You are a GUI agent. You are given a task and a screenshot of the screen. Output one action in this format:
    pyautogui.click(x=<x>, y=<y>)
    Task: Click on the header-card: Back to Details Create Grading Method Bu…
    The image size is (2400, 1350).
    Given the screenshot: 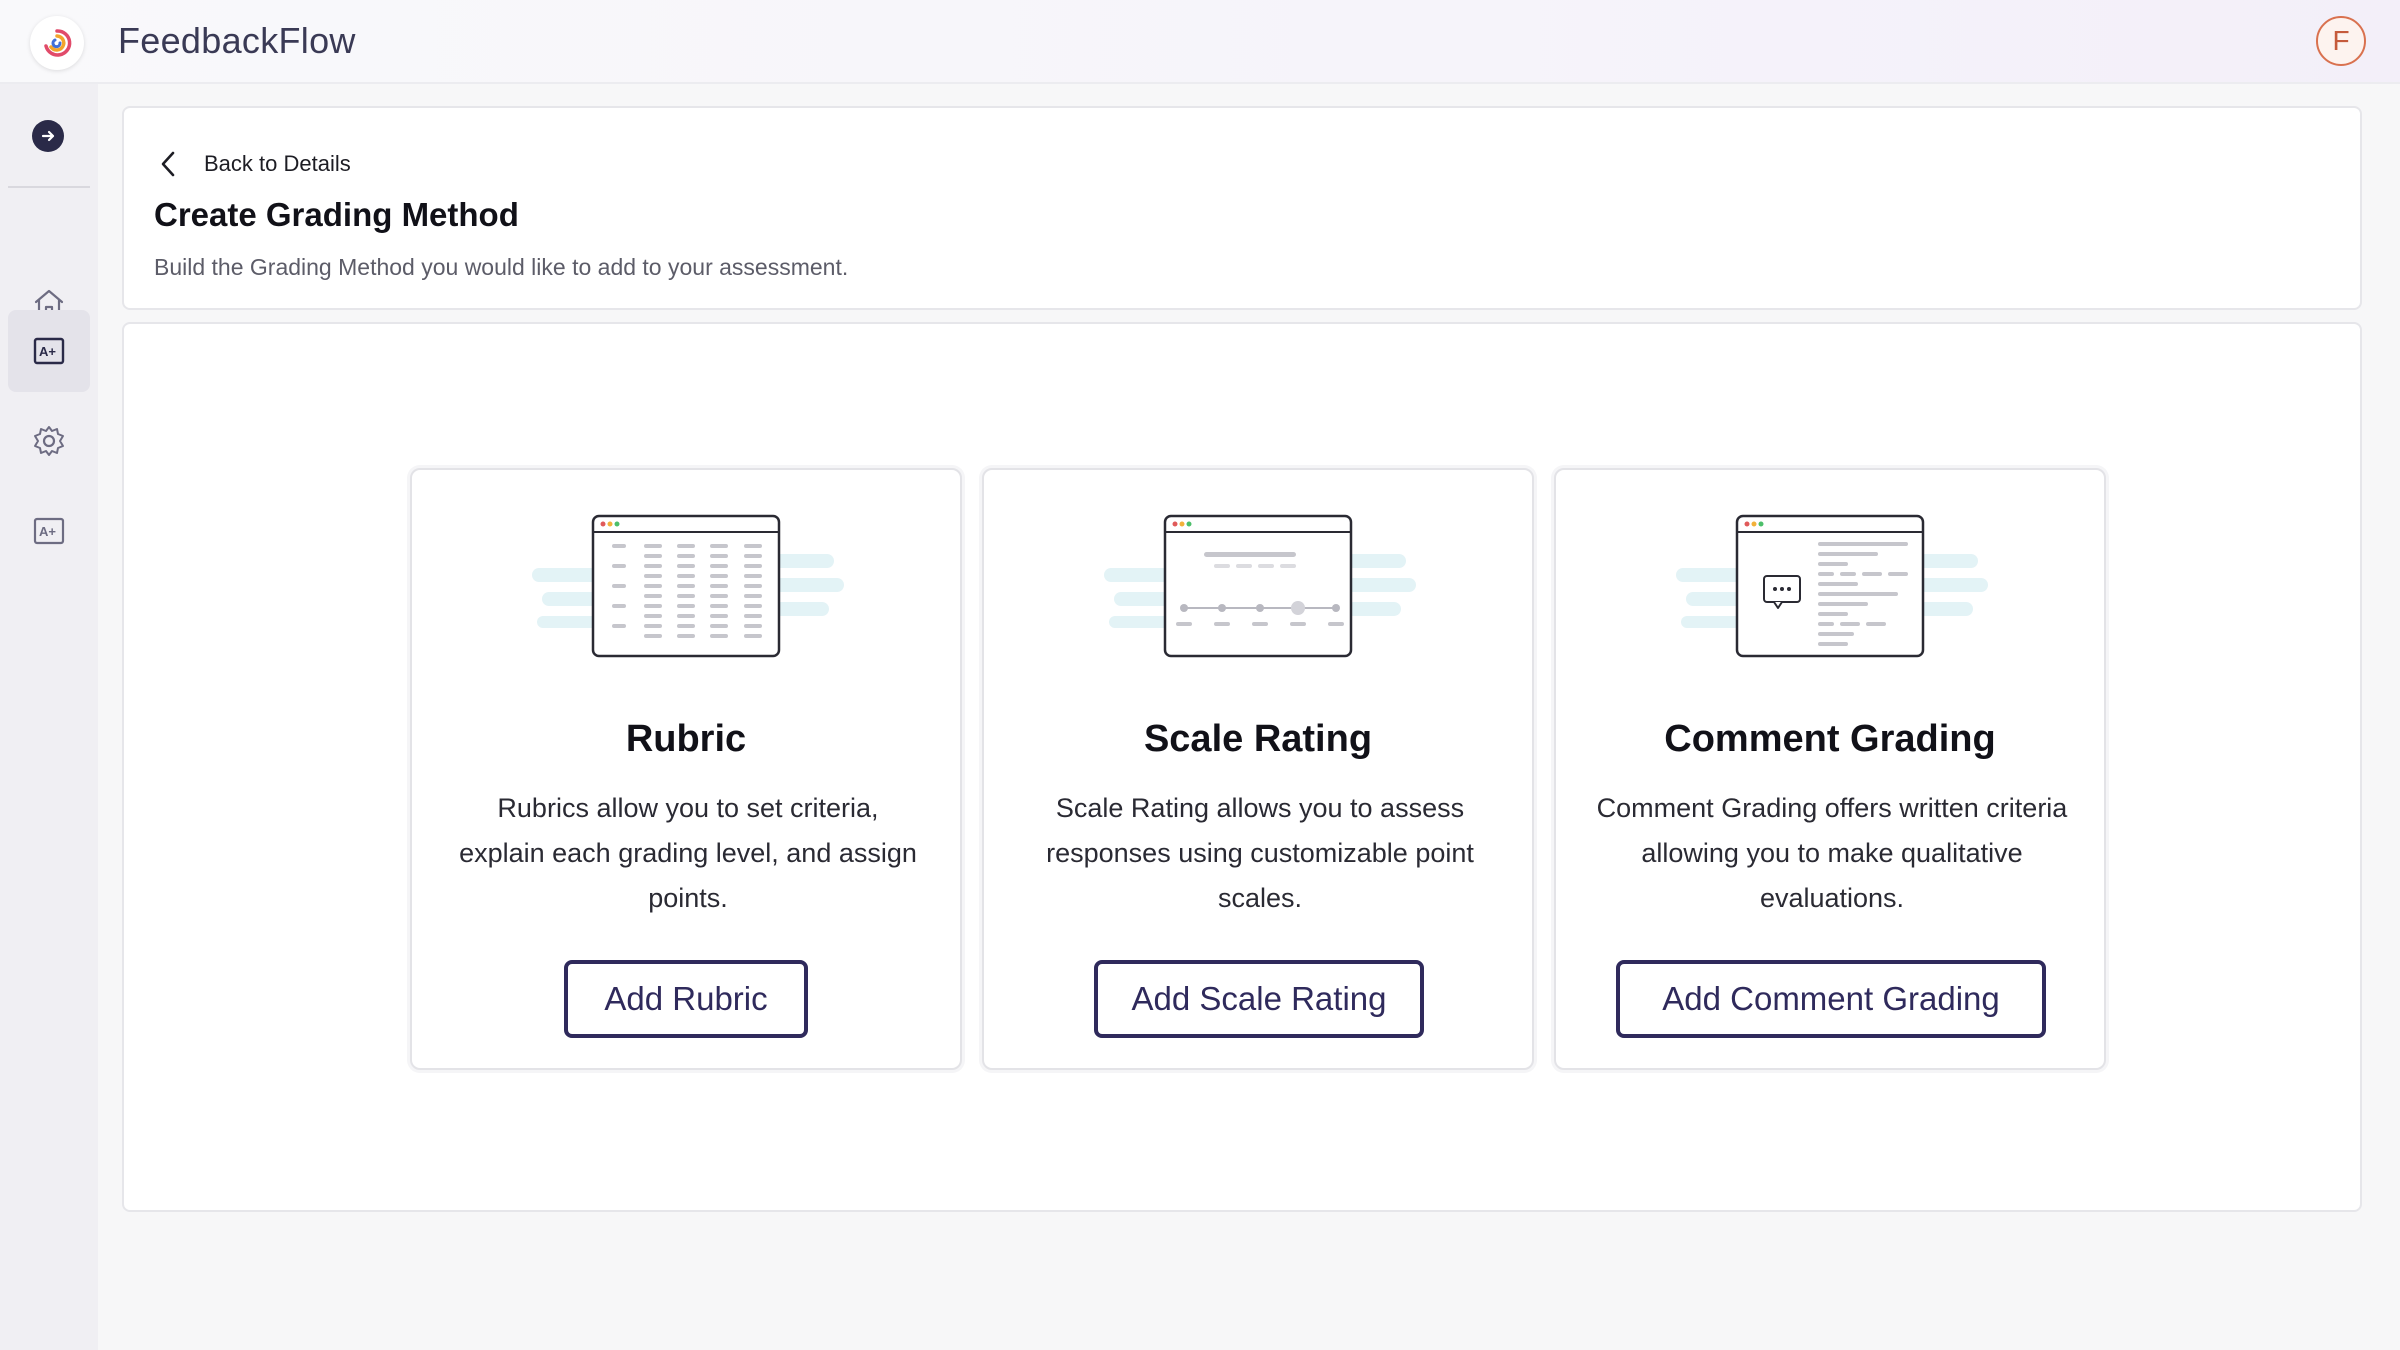 What is the action you would take?
    pyautogui.click(x=1242, y=208)
    